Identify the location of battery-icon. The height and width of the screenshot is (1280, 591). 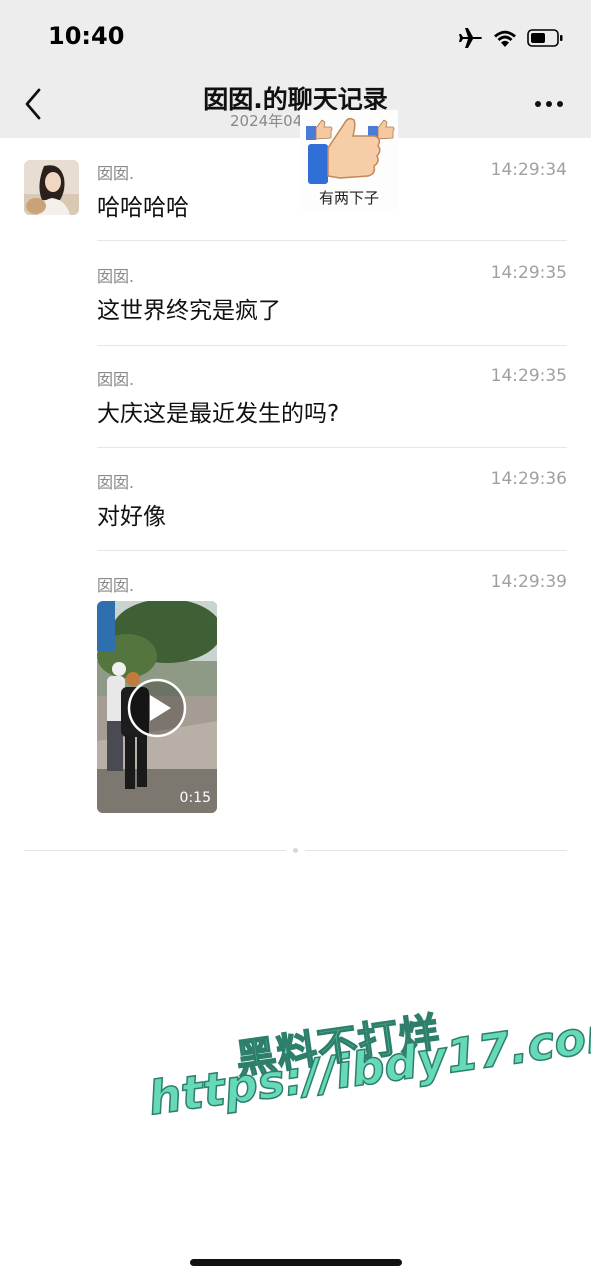
(545, 38).